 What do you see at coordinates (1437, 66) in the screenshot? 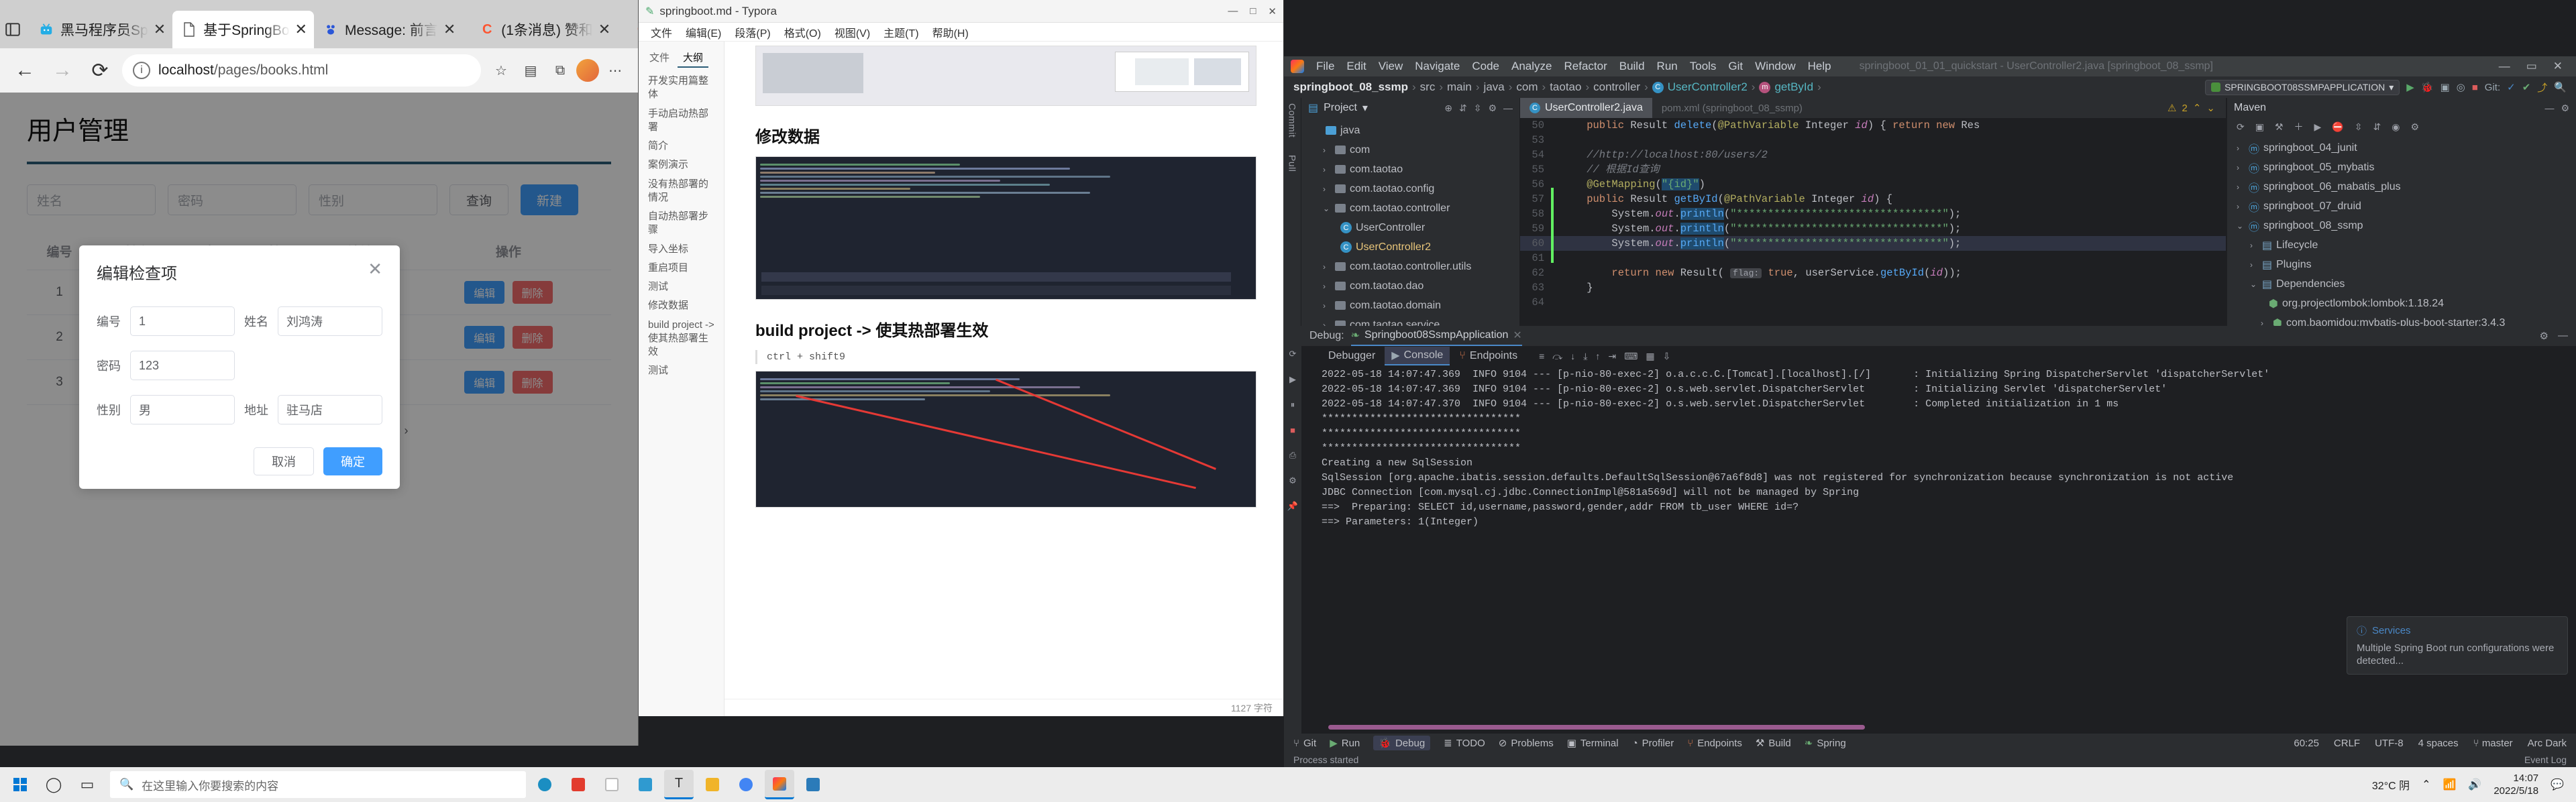
I see `menu-navigate: Navigate` at bounding box center [1437, 66].